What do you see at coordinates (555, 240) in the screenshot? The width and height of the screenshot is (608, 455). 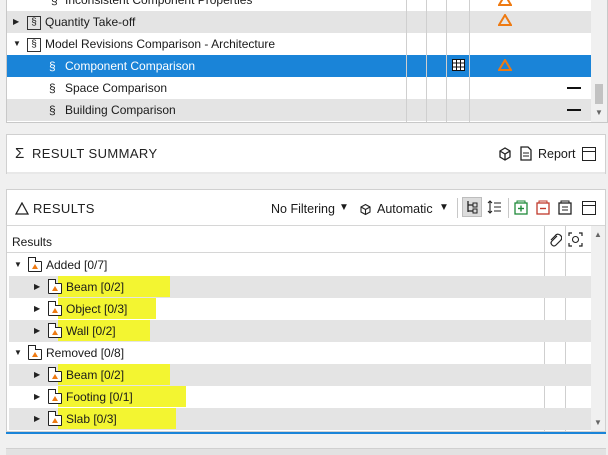 I see `attachment-icon` at bounding box center [555, 240].